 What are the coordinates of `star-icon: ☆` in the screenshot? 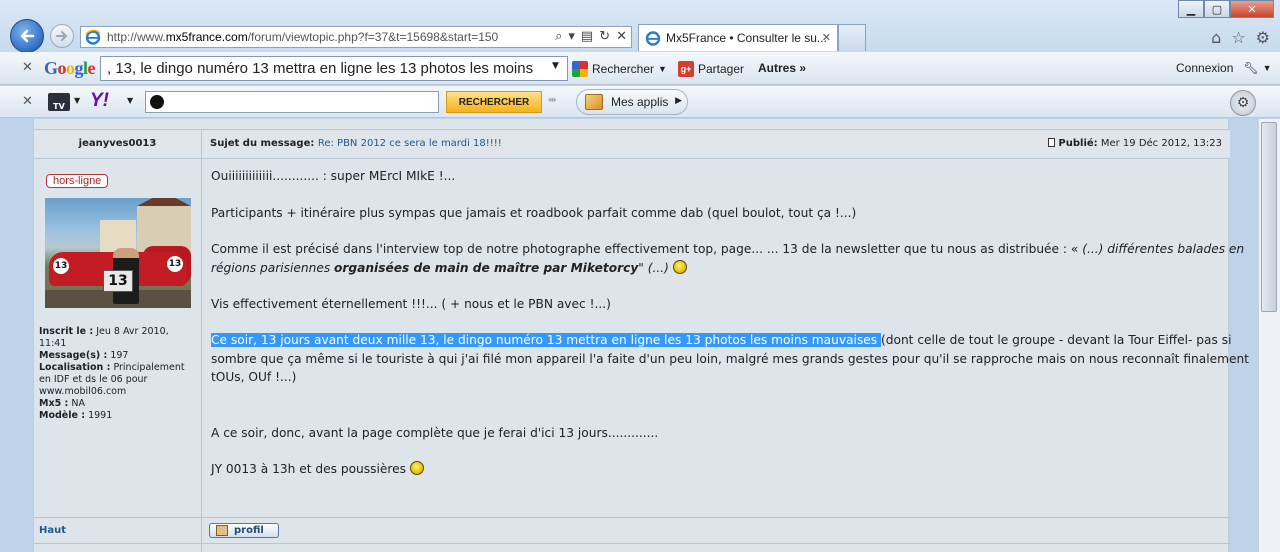 It's located at (1238, 37).